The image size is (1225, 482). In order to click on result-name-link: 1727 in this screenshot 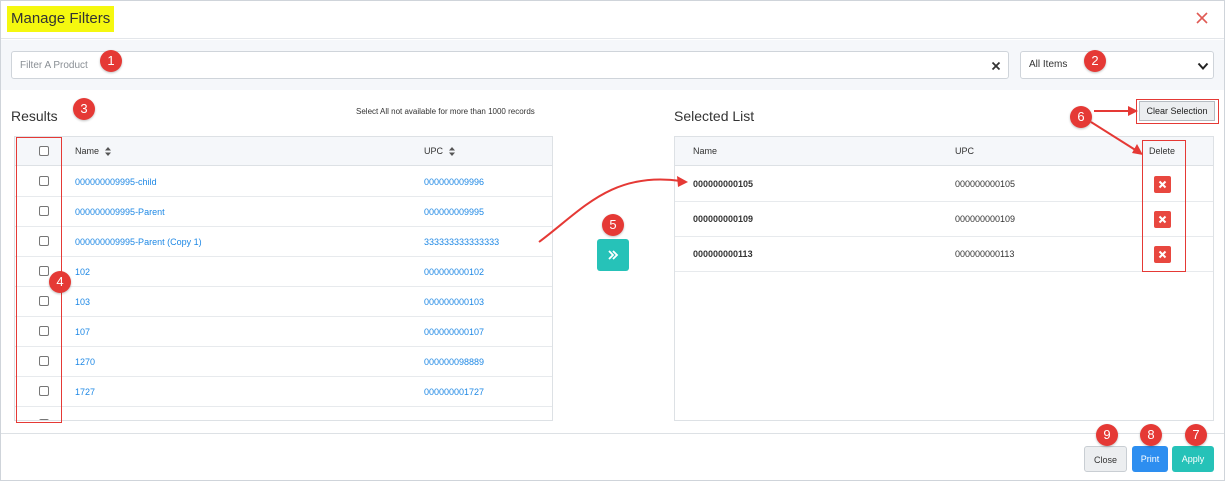, I will do `click(85, 392)`.